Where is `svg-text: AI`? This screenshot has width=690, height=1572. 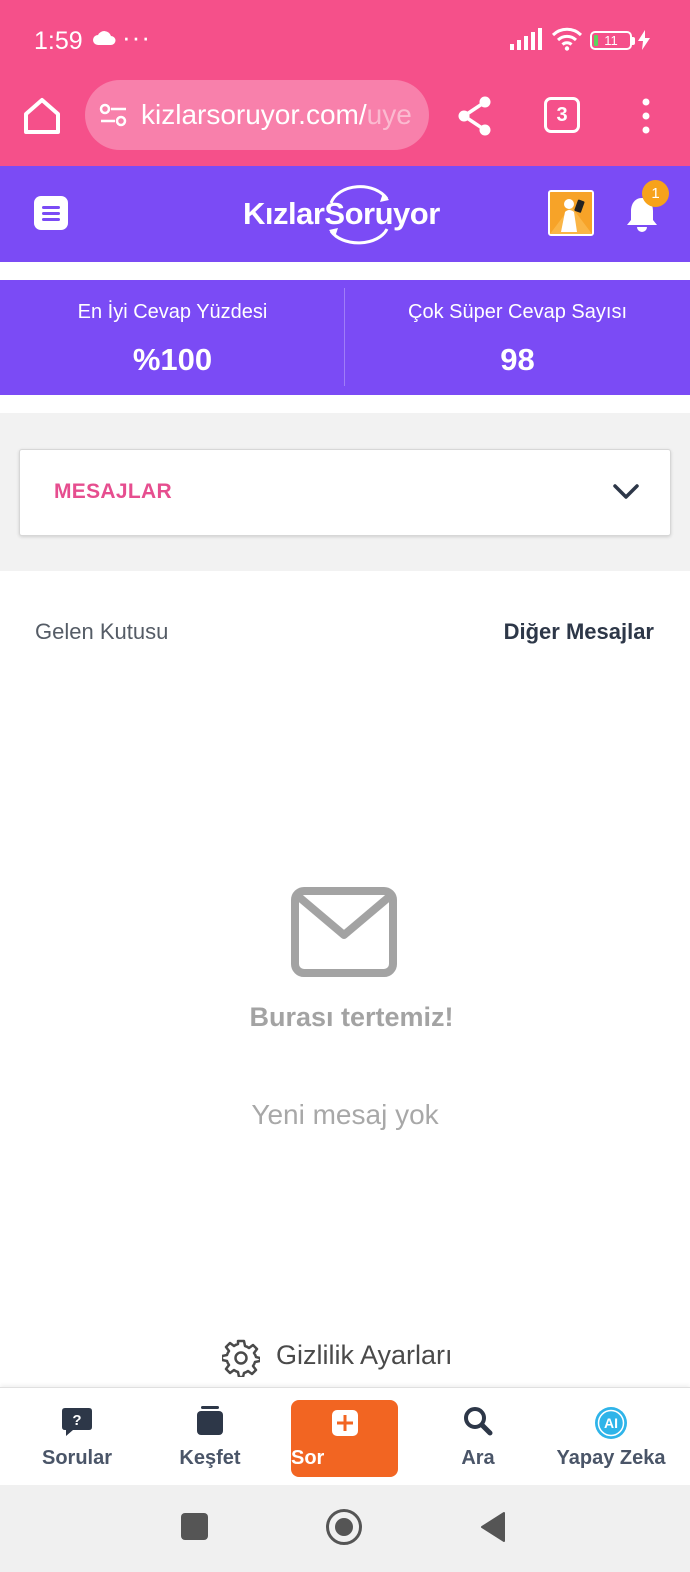
svg-text: AI is located at coordinates (611, 1423).